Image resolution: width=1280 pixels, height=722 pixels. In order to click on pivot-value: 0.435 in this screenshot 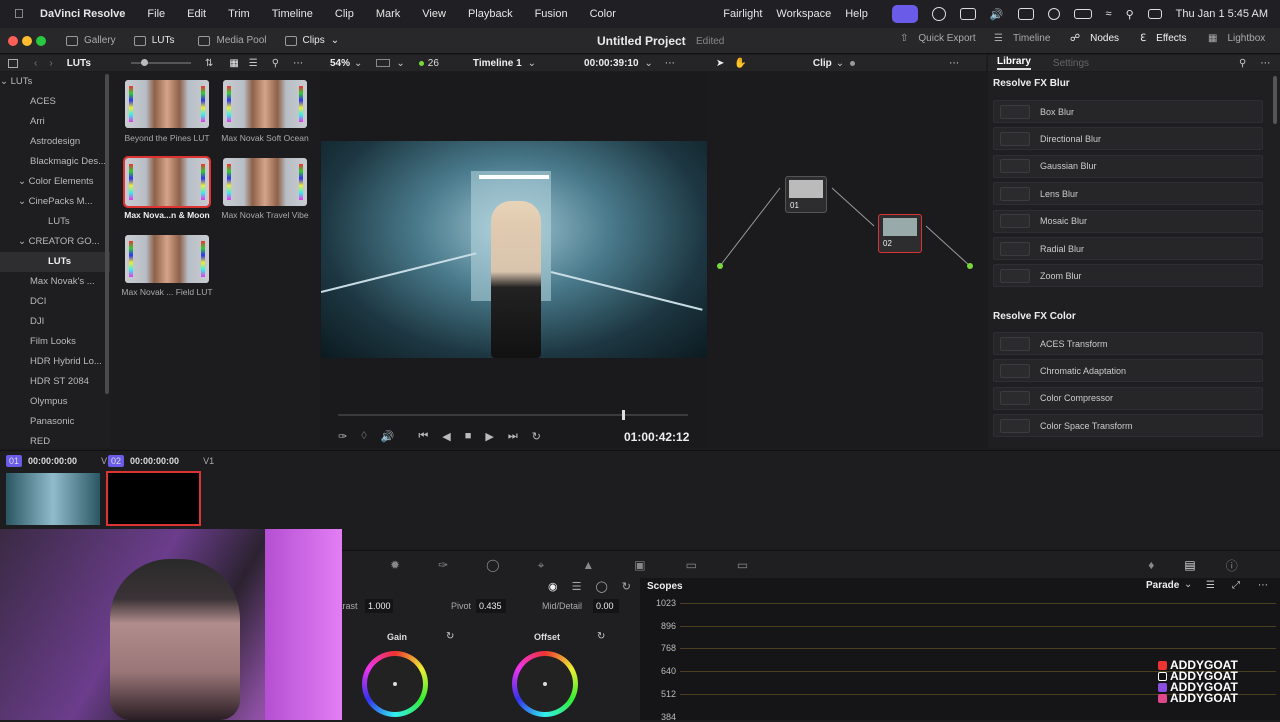, I will do `click(491, 606)`.